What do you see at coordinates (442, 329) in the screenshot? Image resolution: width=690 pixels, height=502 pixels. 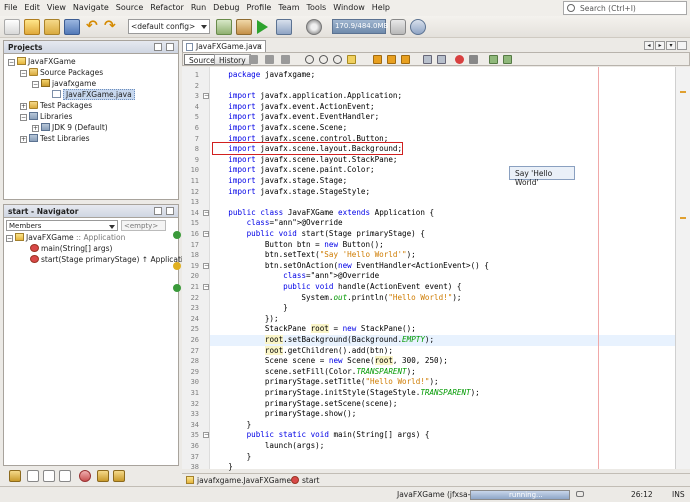 I see `code-line: StackPane root = new StackPane();` at bounding box center [442, 329].